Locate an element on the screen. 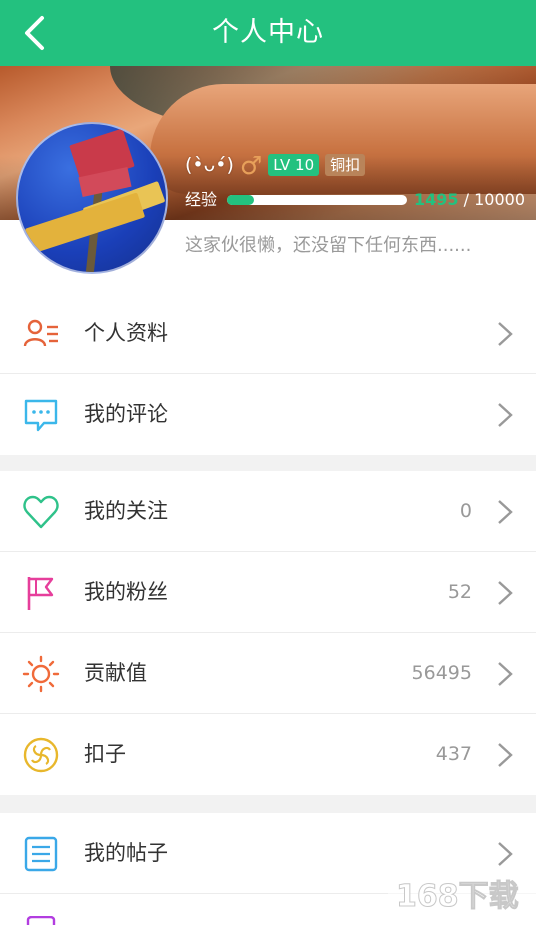 This screenshot has width=536, height=925. experience-row: 经验 1495 / 10000 is located at coordinates (357, 200).